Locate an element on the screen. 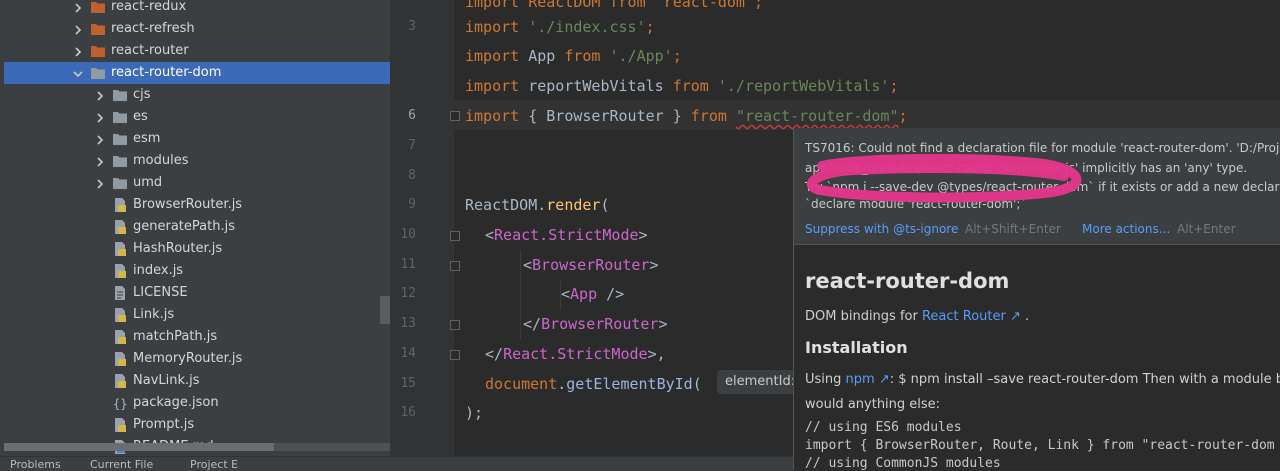 The width and height of the screenshot is (1280, 471). tree-item: react-redux is located at coordinates (197, 9).